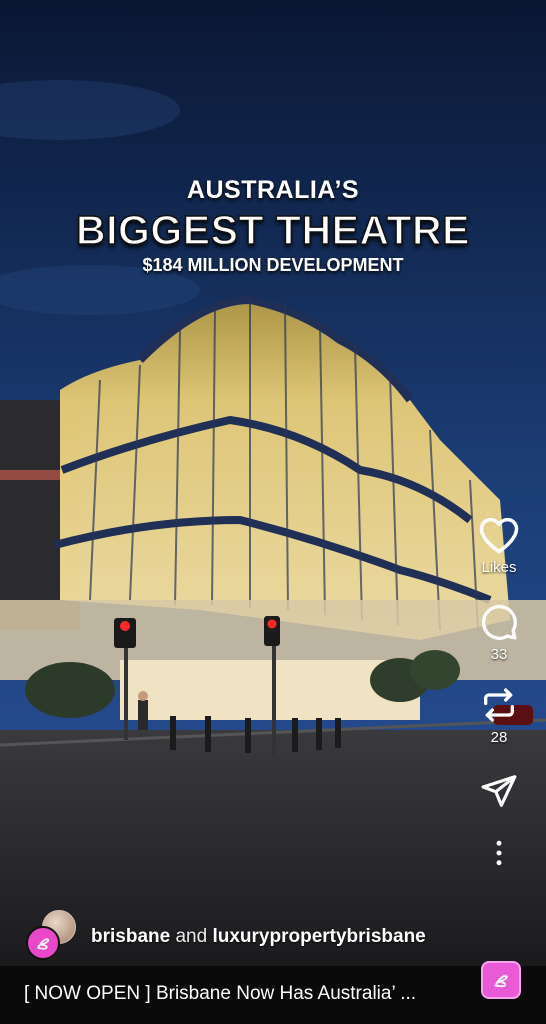 The height and width of the screenshot is (1024, 546). I want to click on author-names: brisbane and luxurypropertybrisbane, so click(258, 937).